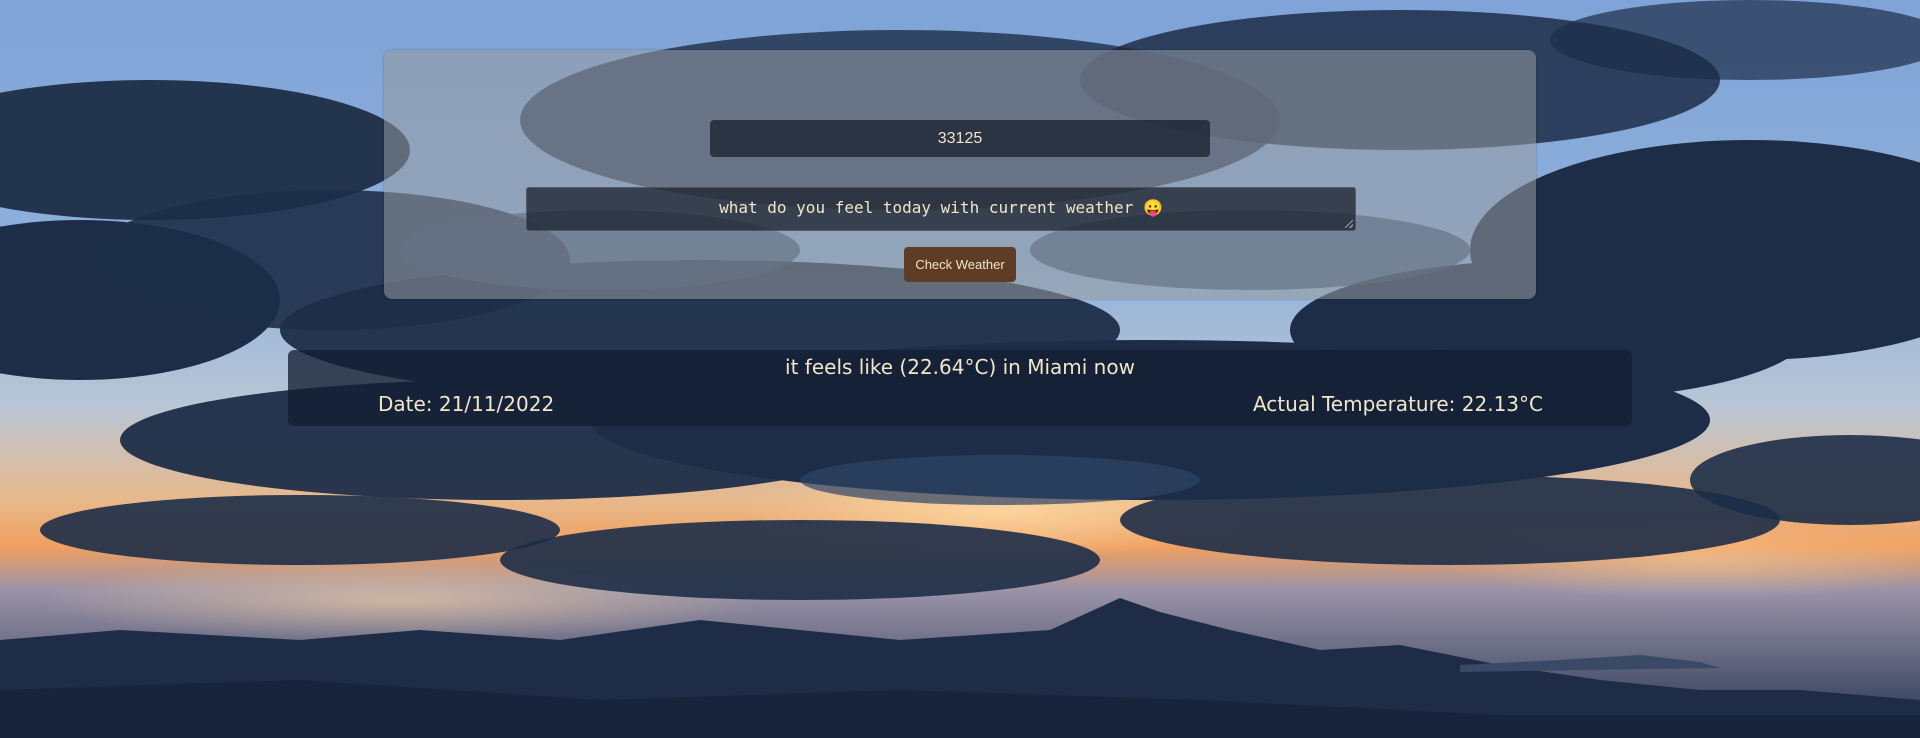  Describe the element at coordinates (1397, 404) in the screenshot. I see `actual-temperature-text: Actual Temperature: 22.13°C` at that location.